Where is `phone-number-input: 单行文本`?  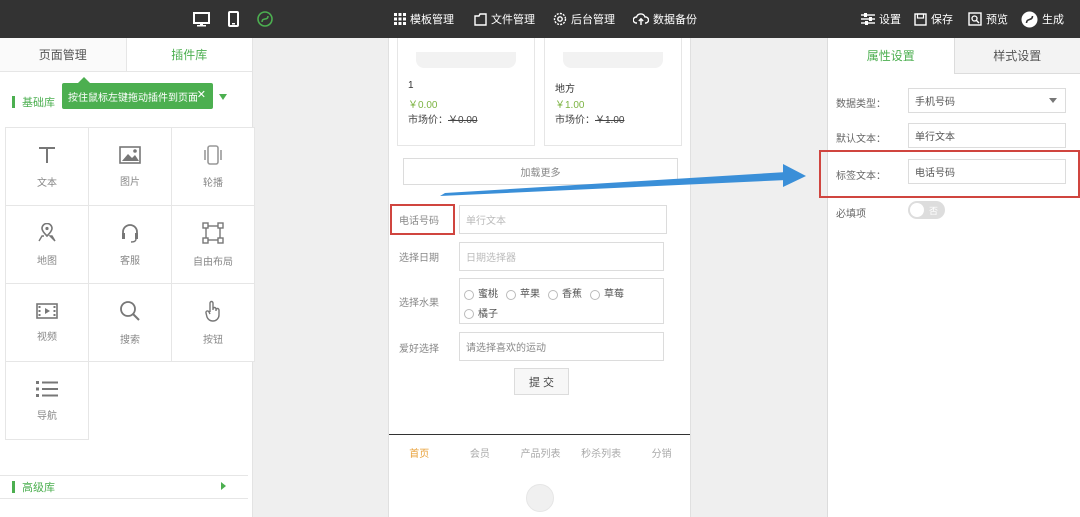
phone-number-input: 单行文本 is located at coordinates (563, 219).